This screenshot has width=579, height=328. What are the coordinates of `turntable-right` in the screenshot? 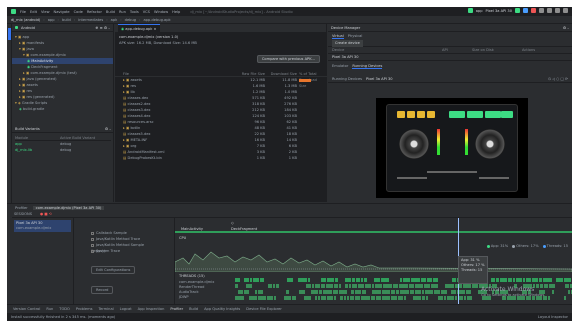 It's located at (490, 144).